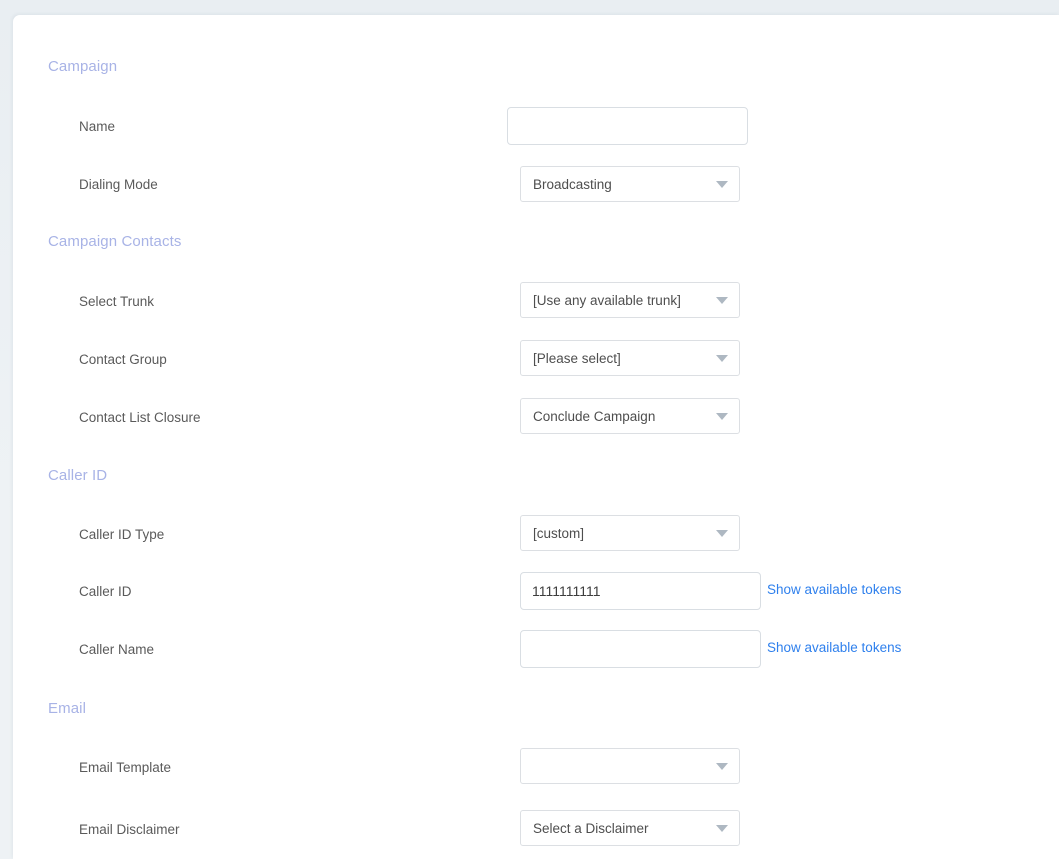  What do you see at coordinates (834, 590) in the screenshot?
I see `caller-id-show-tokens-link: Show available tokens` at bounding box center [834, 590].